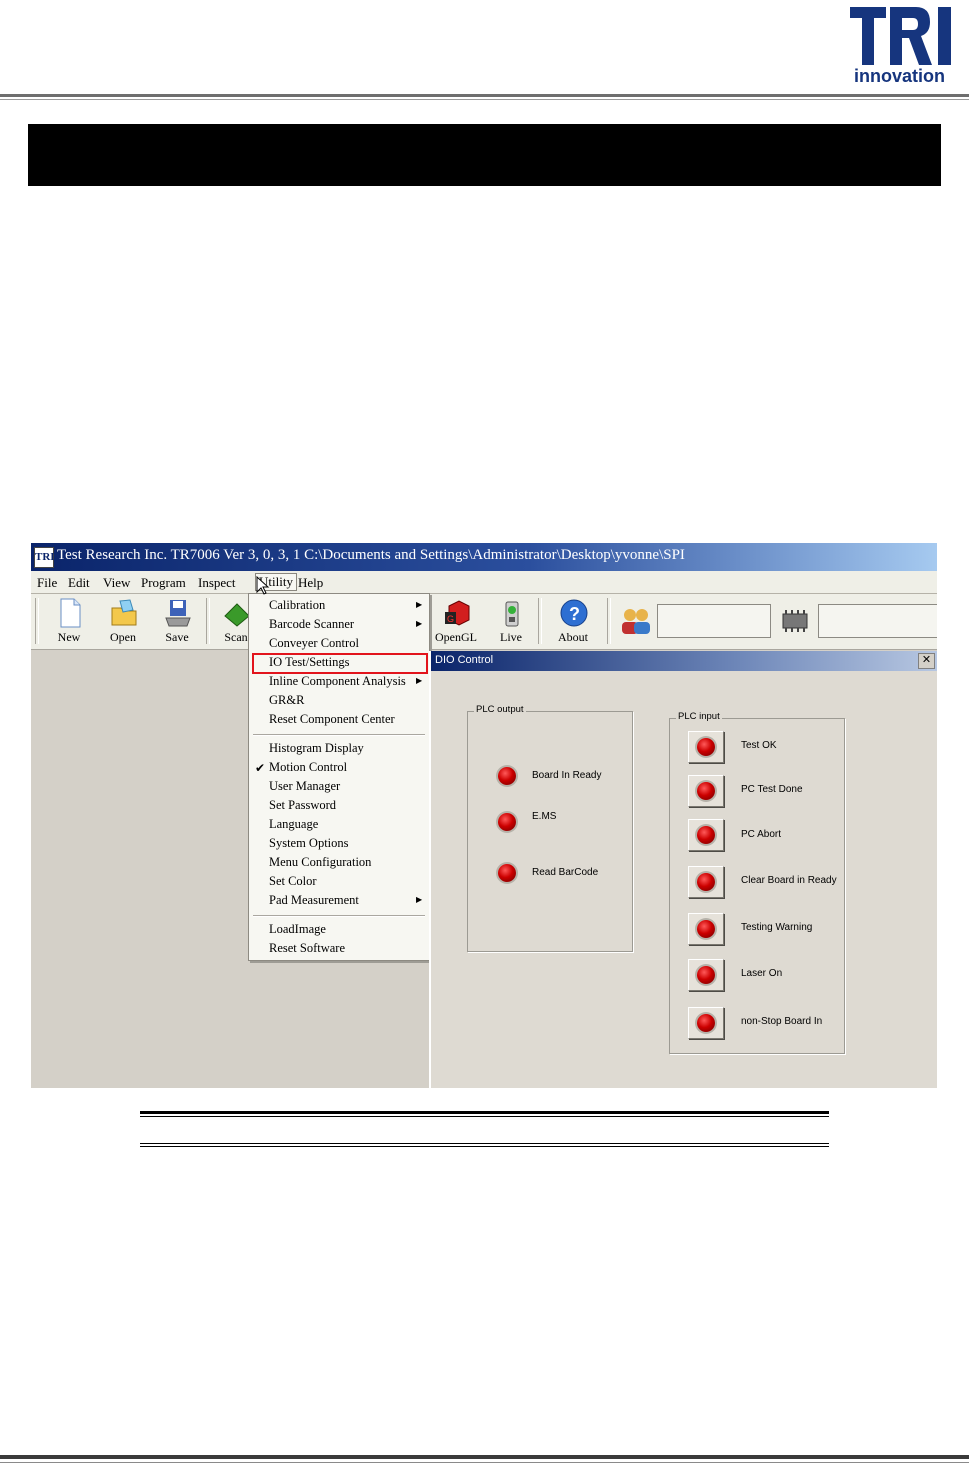  What do you see at coordinates (124, 612) in the screenshot?
I see `open-folder-icon` at bounding box center [124, 612].